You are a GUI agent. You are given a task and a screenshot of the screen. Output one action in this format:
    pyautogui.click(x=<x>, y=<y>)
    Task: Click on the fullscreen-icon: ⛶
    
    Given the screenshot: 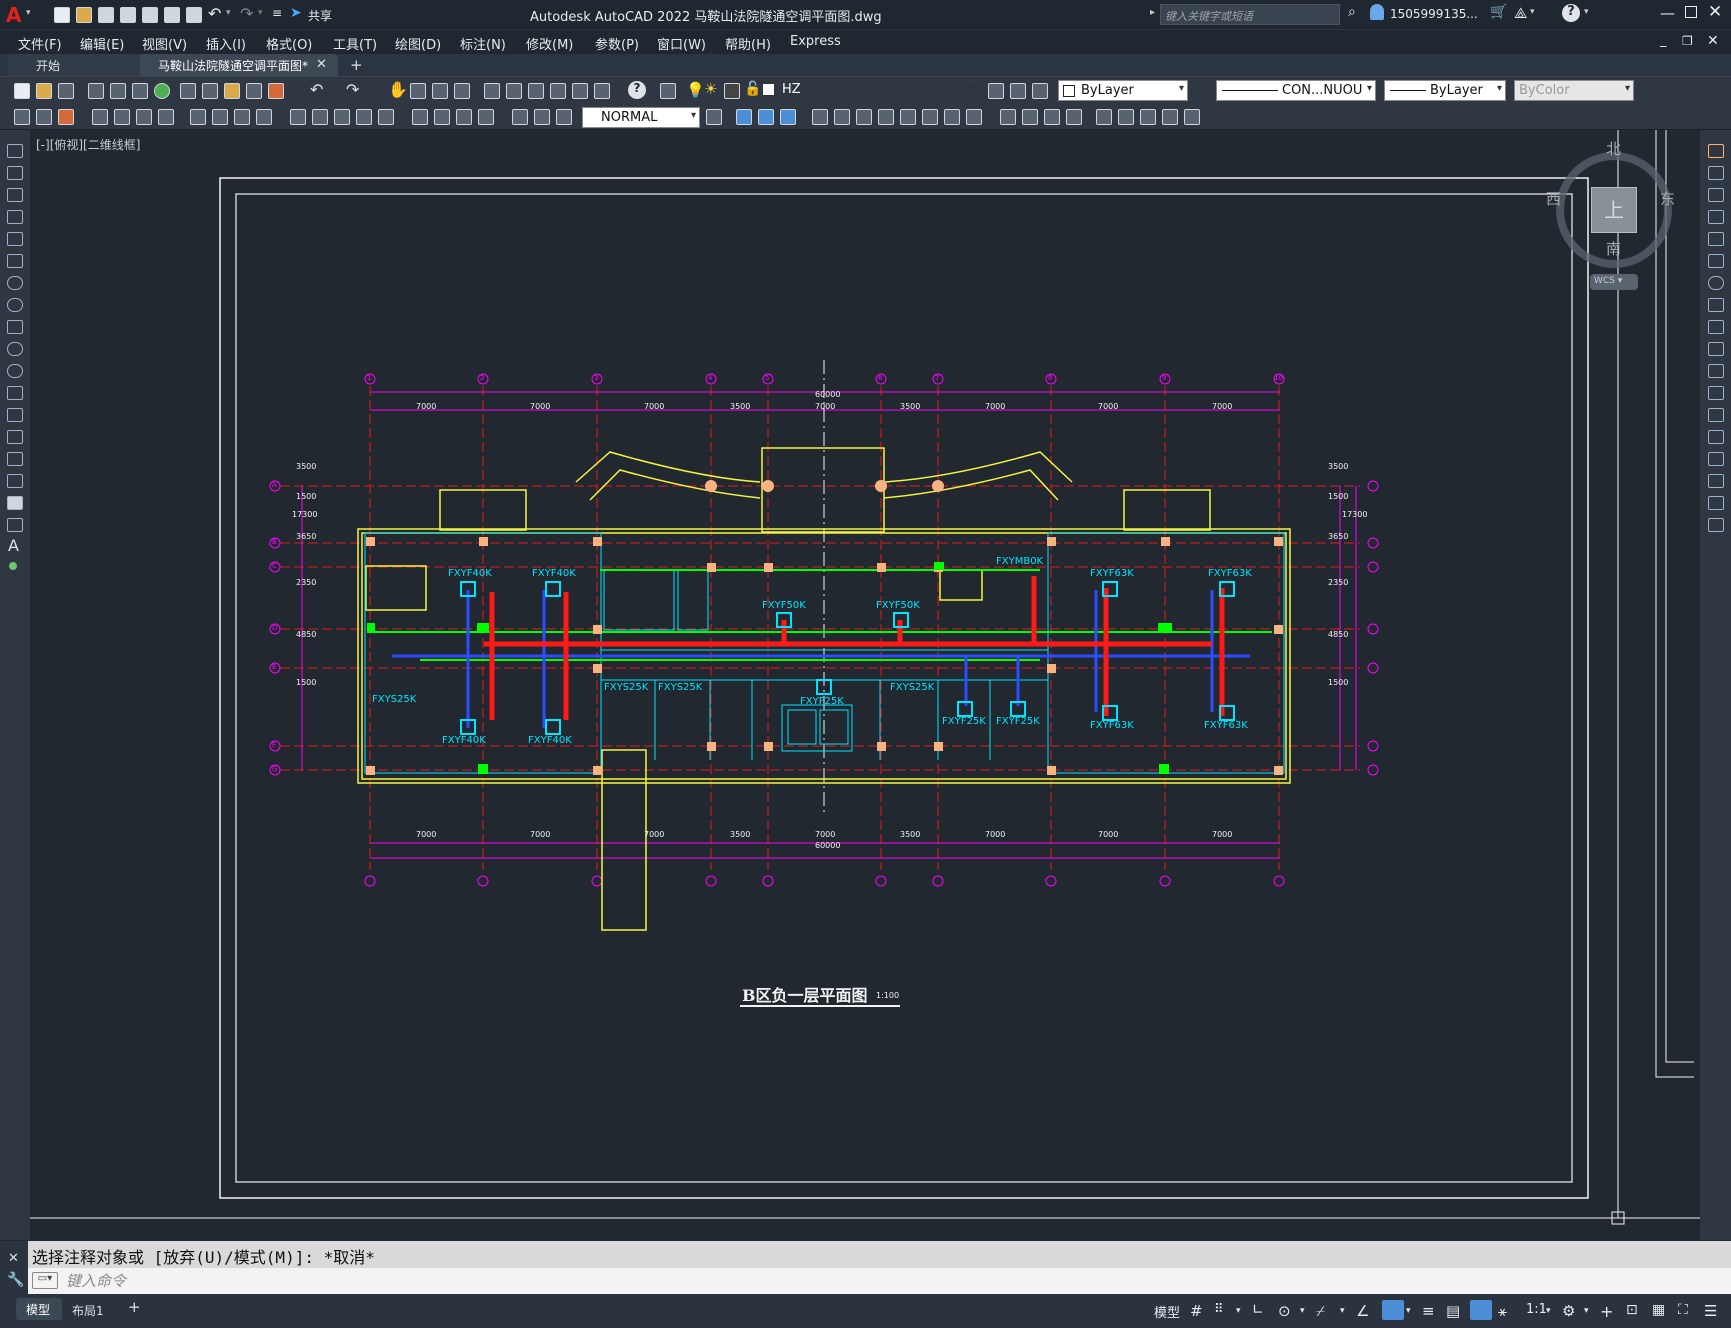 What is the action you would take?
    pyautogui.click(x=1683, y=1310)
    